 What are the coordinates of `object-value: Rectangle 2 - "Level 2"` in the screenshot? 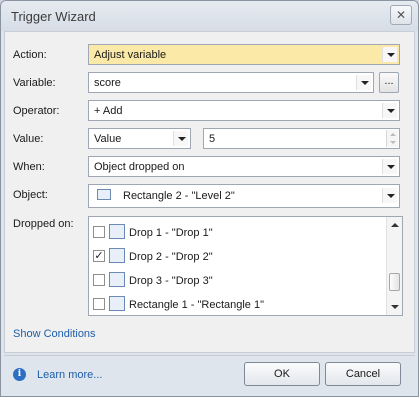 It's located at (179, 196).